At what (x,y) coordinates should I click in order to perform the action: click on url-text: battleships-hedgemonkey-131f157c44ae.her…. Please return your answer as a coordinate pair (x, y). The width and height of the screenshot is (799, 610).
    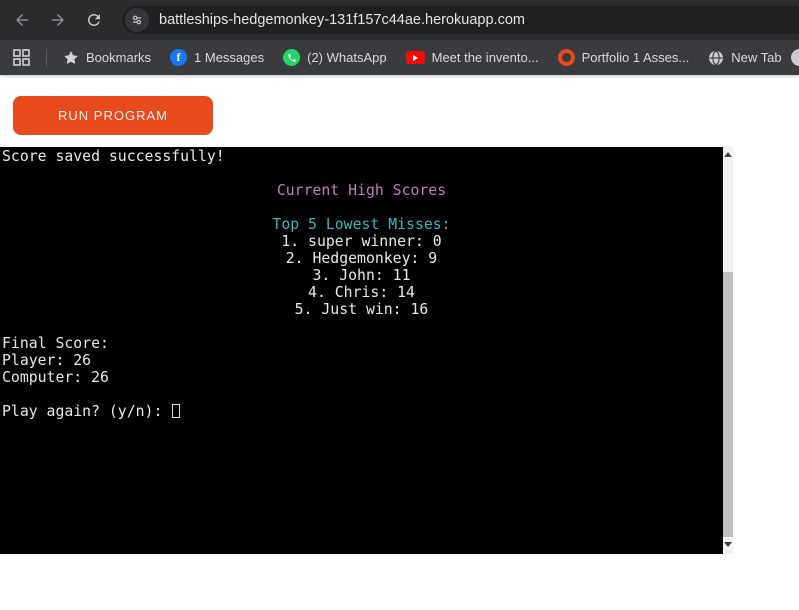
    Looking at the image, I should click on (342, 20).